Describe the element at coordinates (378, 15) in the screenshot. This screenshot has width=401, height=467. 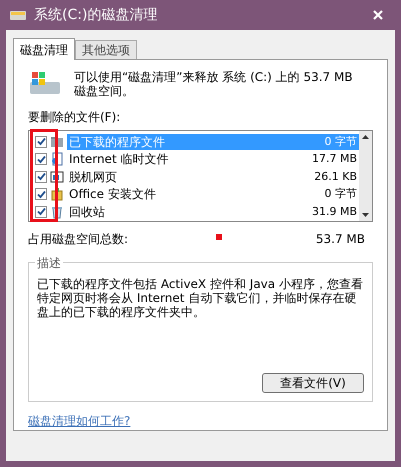
I see `close-icon` at that location.